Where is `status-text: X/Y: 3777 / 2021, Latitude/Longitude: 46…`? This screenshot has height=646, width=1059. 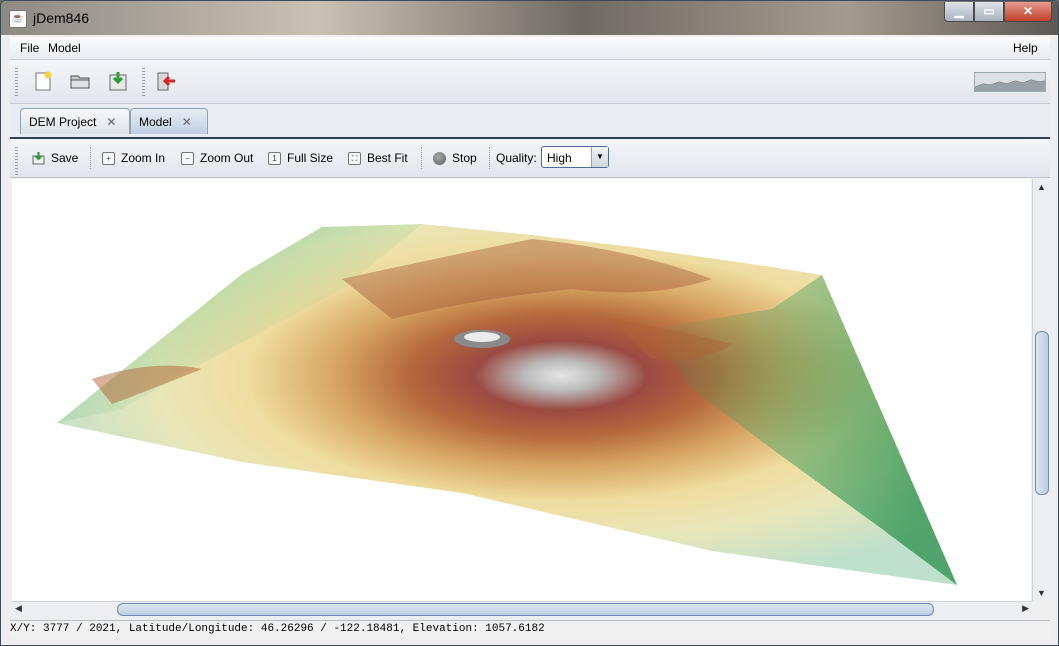 status-text: X/Y: 3777 / 2021, Latitude/Longitude: 46… is located at coordinates (277, 629).